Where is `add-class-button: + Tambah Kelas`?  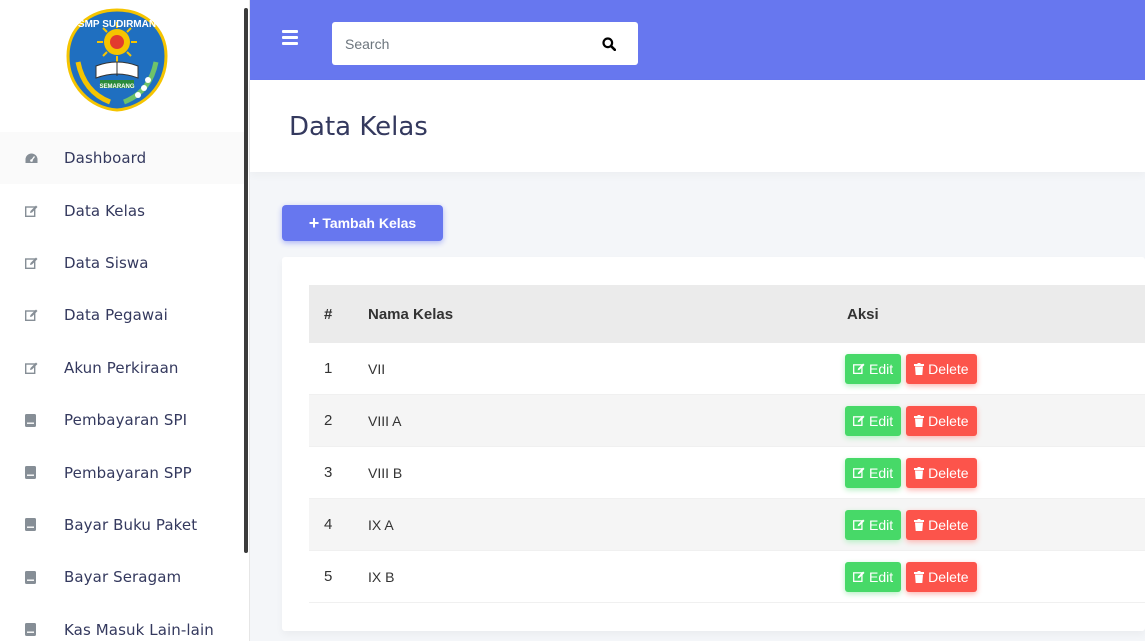 add-class-button: + Tambah Kelas is located at coordinates (362, 223).